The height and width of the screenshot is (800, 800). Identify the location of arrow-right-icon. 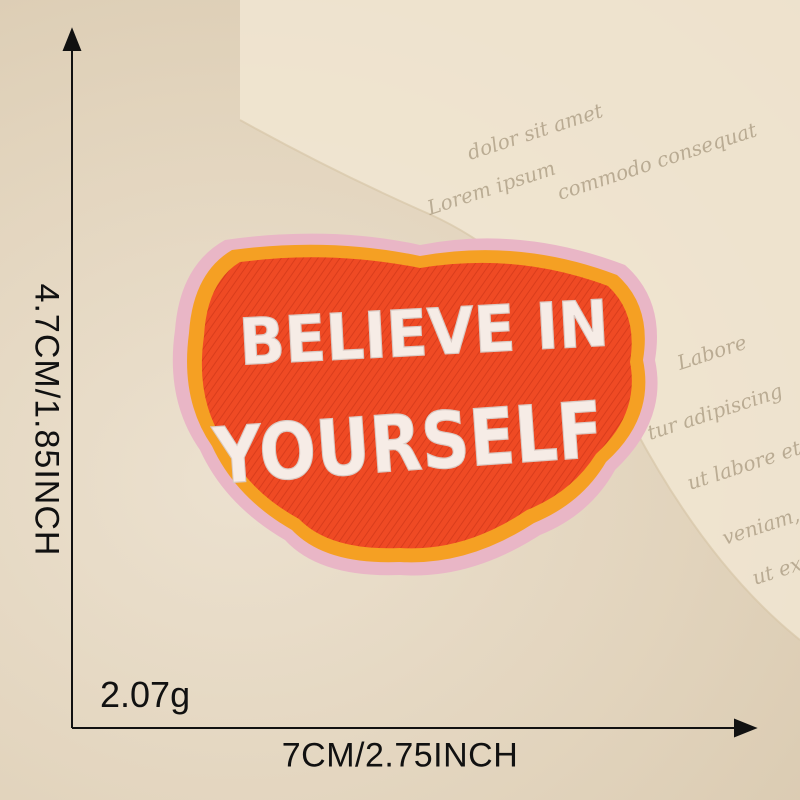
(746, 728).